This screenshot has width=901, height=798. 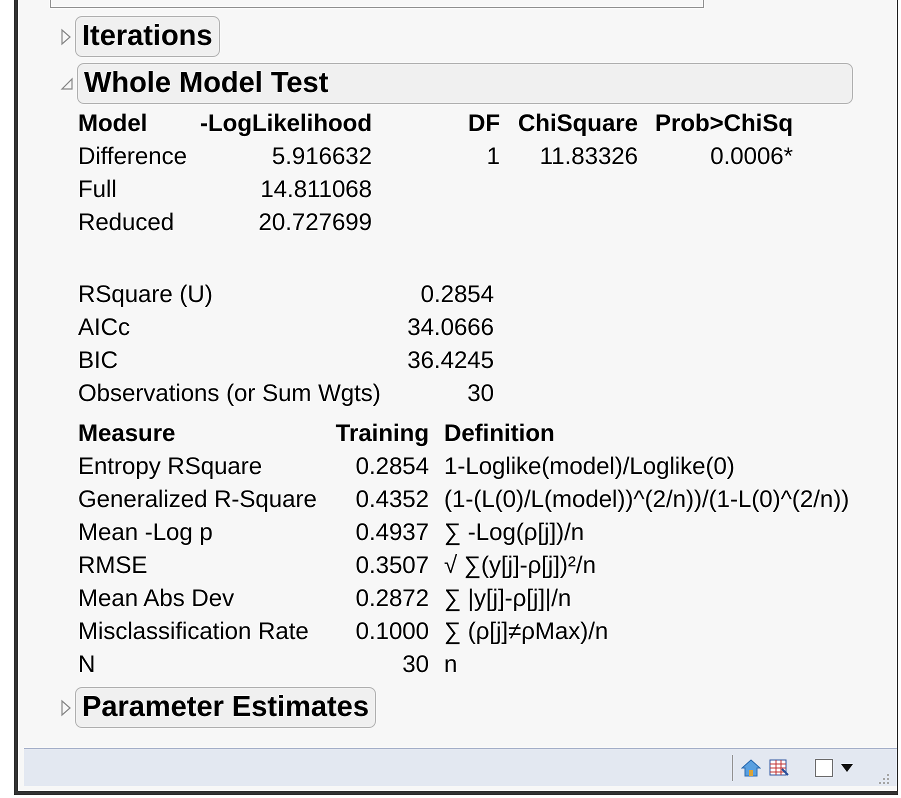 What do you see at coordinates (751, 157) in the screenshot?
I see `table-cell-text: 0.0006*` at bounding box center [751, 157].